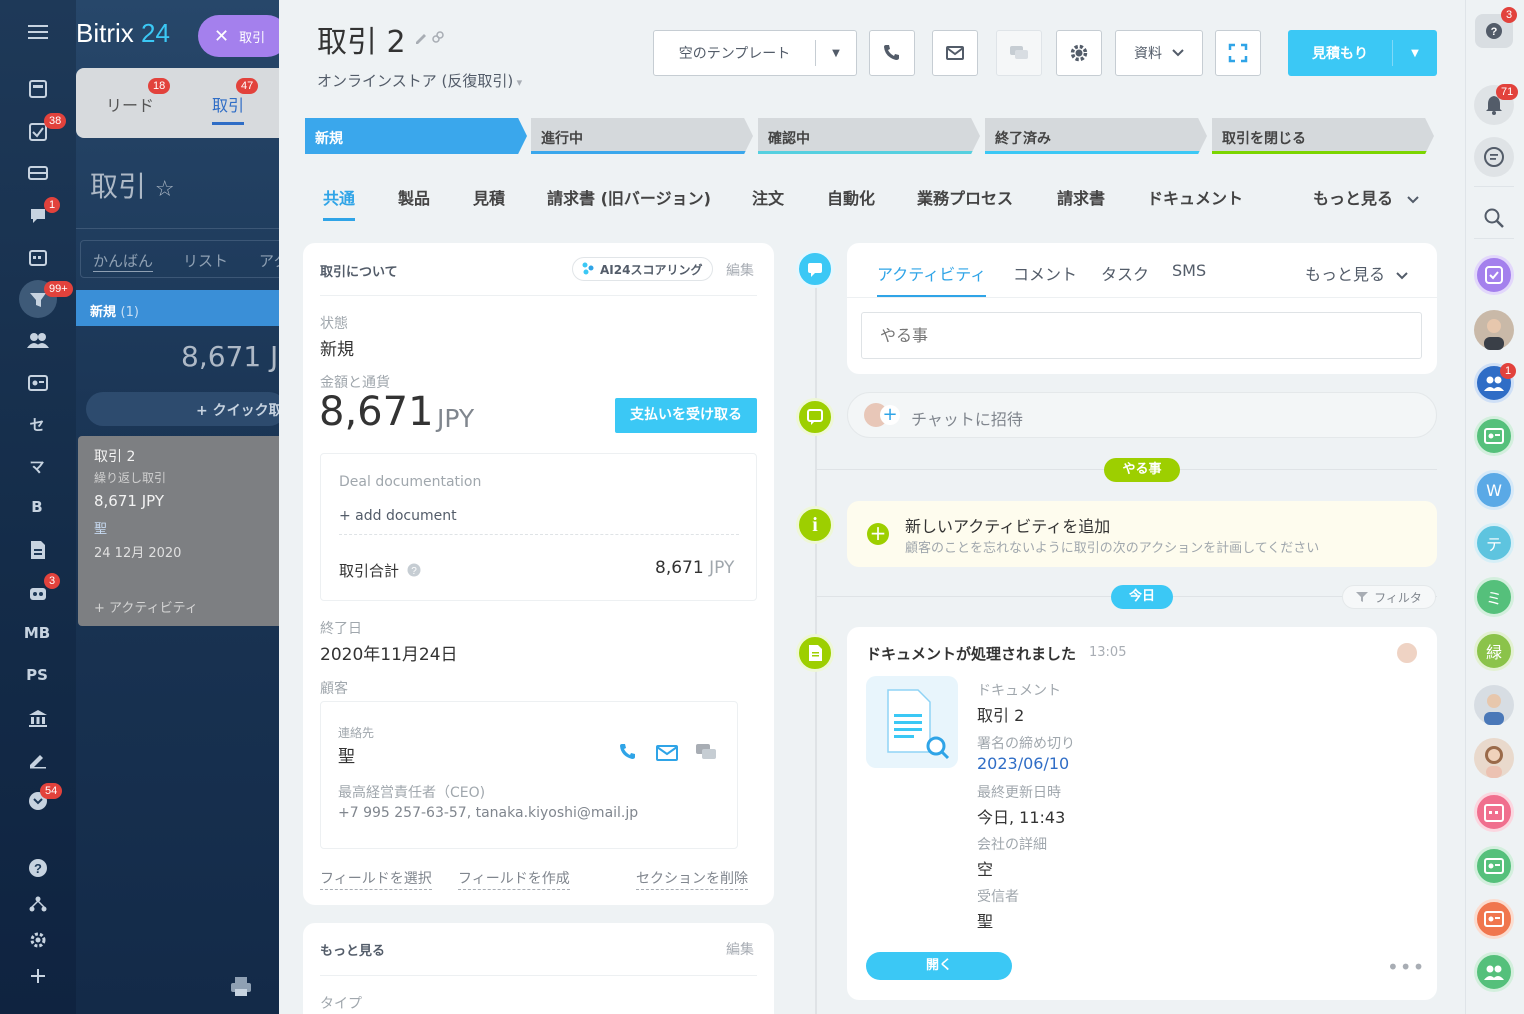  Describe the element at coordinates (421, 37) in the screenshot. I see `edit-pencil-icon` at that location.